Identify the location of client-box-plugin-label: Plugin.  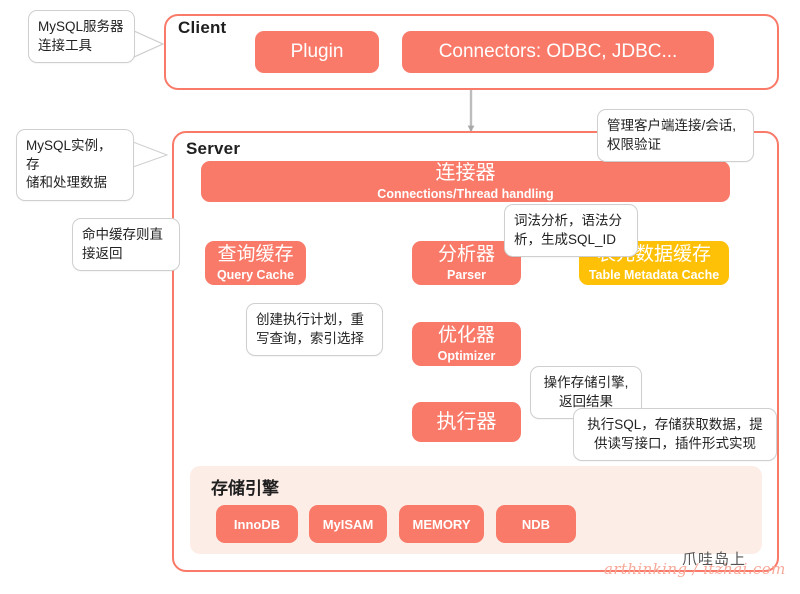
(317, 52).